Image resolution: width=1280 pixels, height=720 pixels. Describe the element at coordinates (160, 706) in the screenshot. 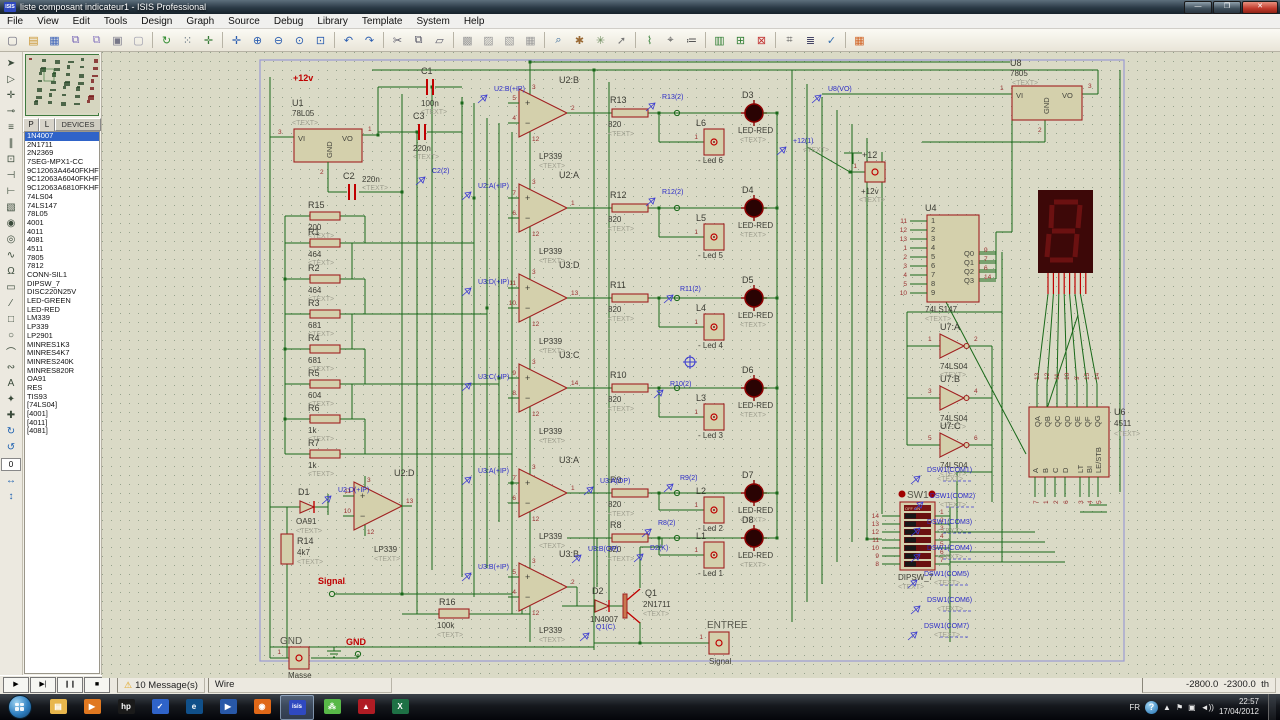

I see `taskbar-checkmail-icon: ✓` at that location.